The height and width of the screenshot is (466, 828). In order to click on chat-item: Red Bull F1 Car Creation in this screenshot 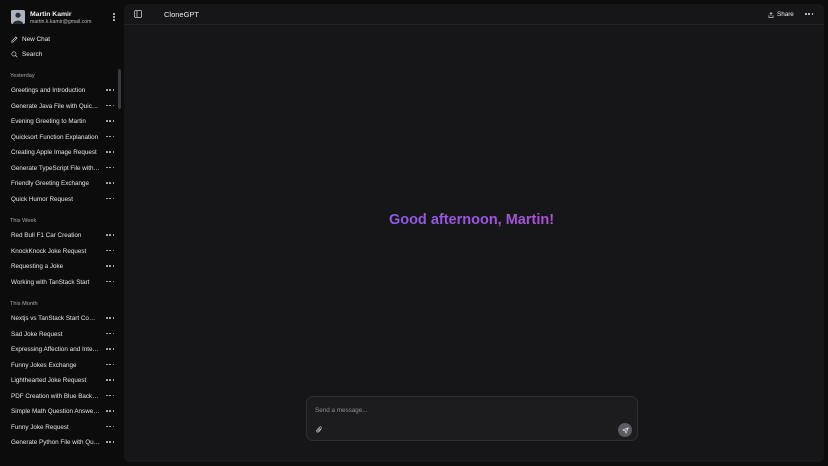, I will do `click(62, 235)`.